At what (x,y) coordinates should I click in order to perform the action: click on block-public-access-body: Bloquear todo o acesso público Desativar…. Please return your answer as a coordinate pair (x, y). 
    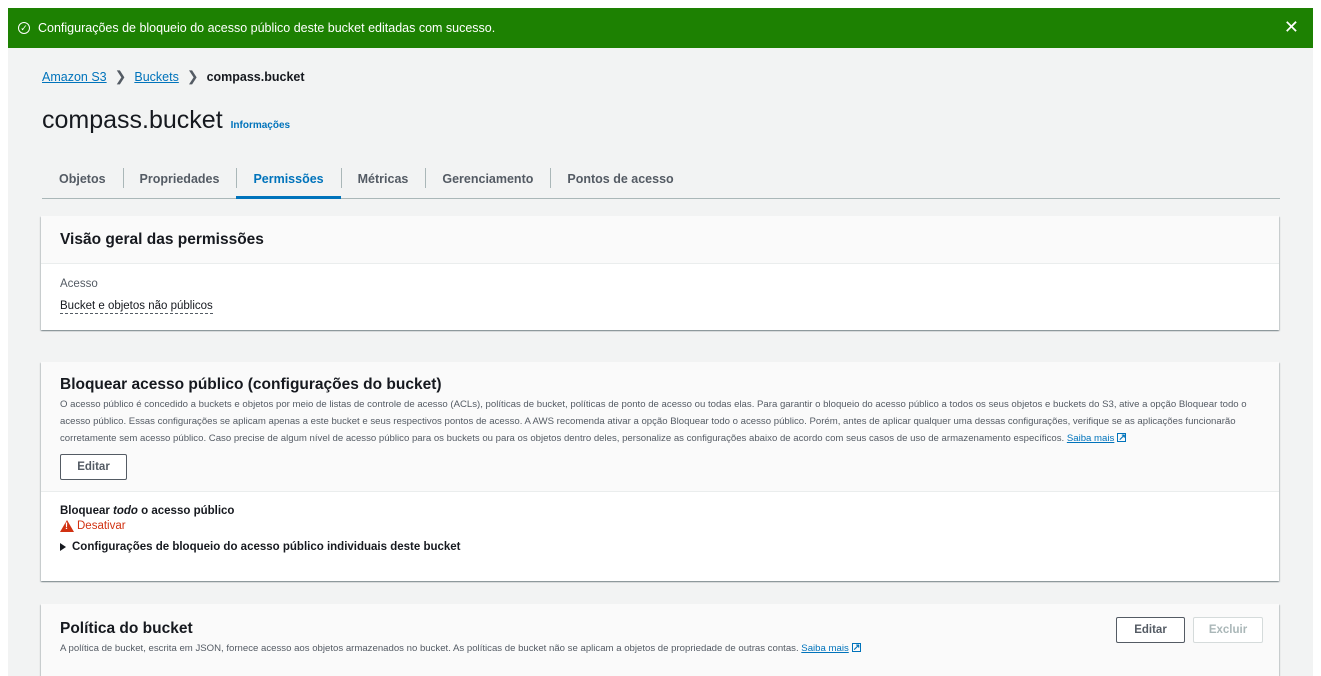
    Looking at the image, I should click on (660, 522).